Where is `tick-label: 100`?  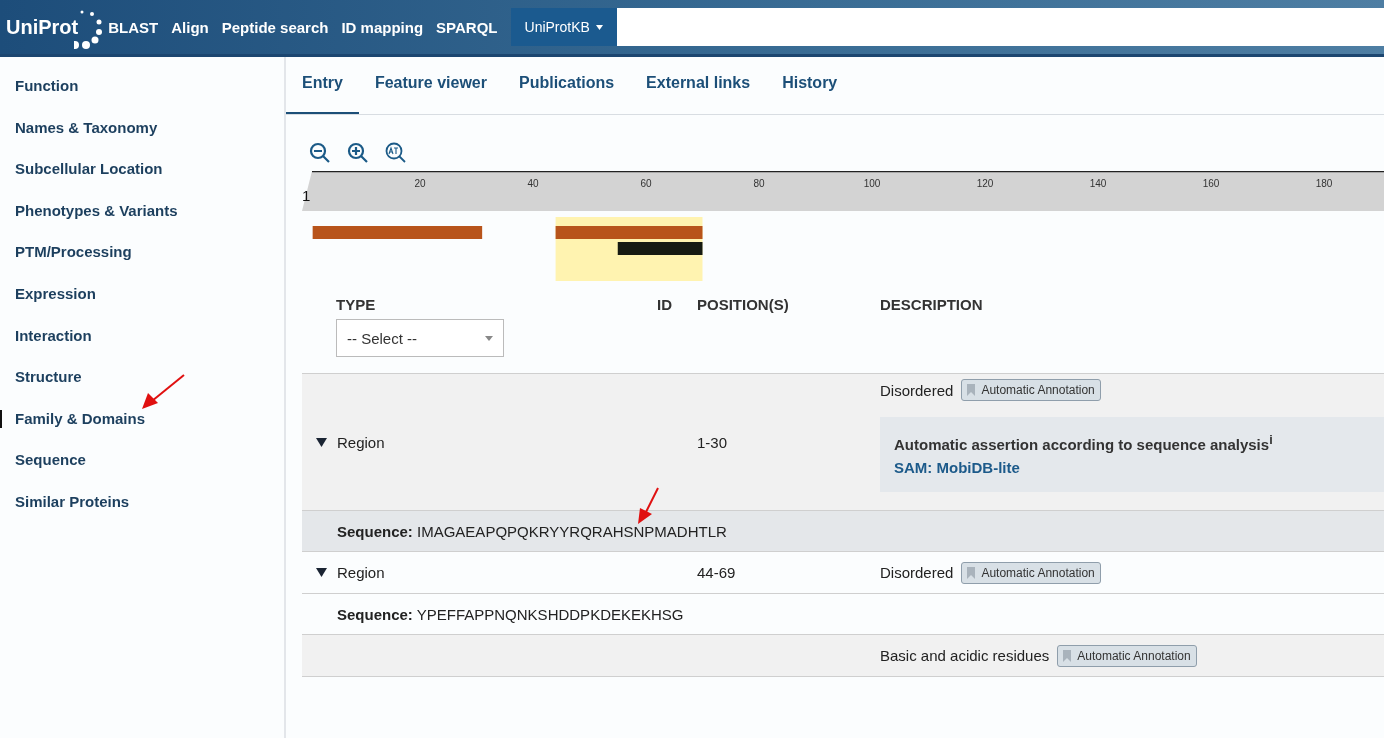 tick-label: 100 is located at coordinates (872, 183).